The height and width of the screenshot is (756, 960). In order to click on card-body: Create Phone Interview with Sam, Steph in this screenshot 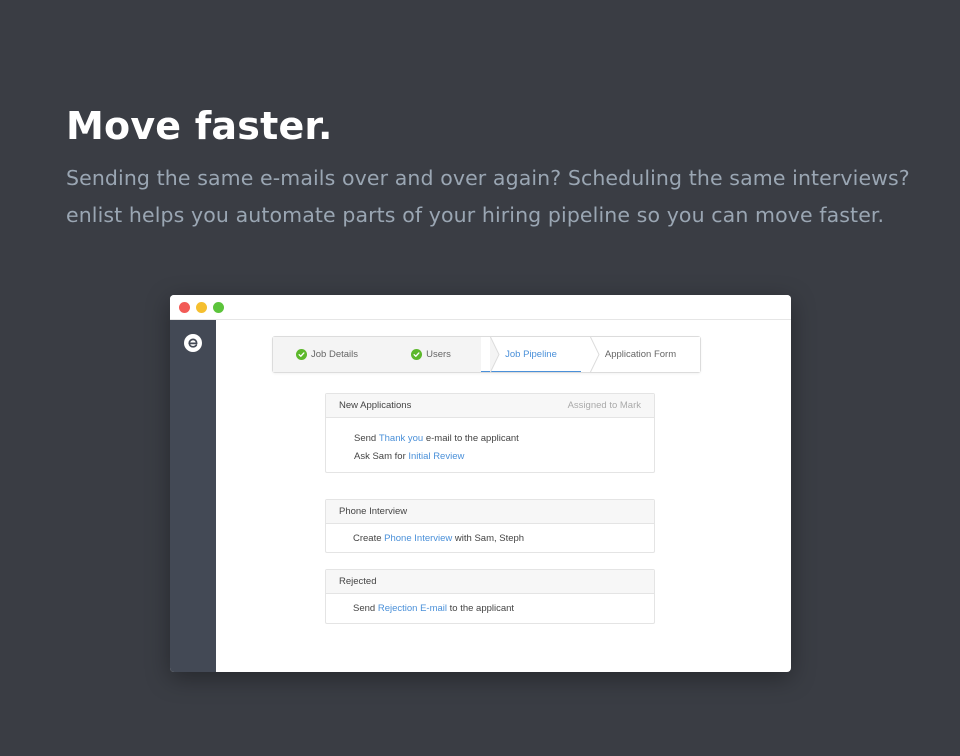, I will do `click(490, 538)`.